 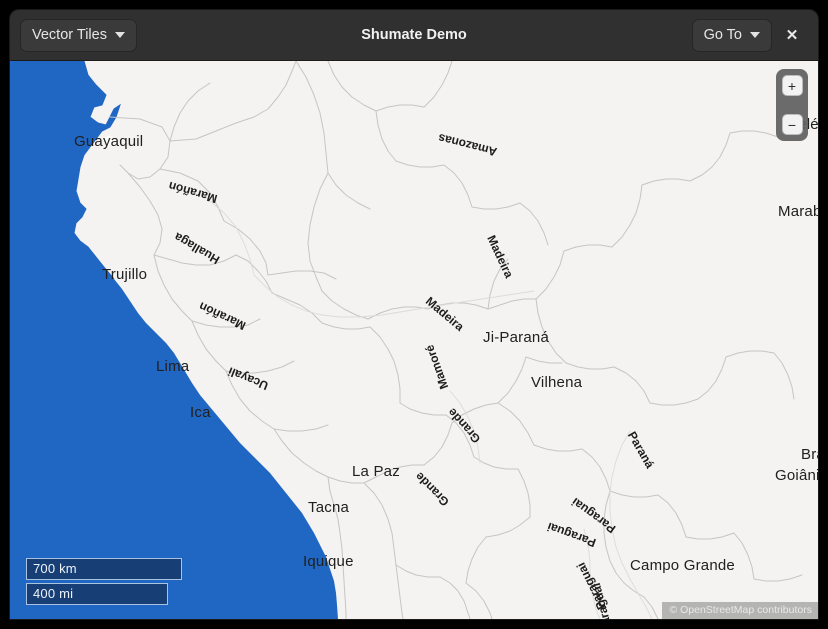 I want to click on vector-tiles-dropdown: Vector Tiles, so click(x=78, y=35).